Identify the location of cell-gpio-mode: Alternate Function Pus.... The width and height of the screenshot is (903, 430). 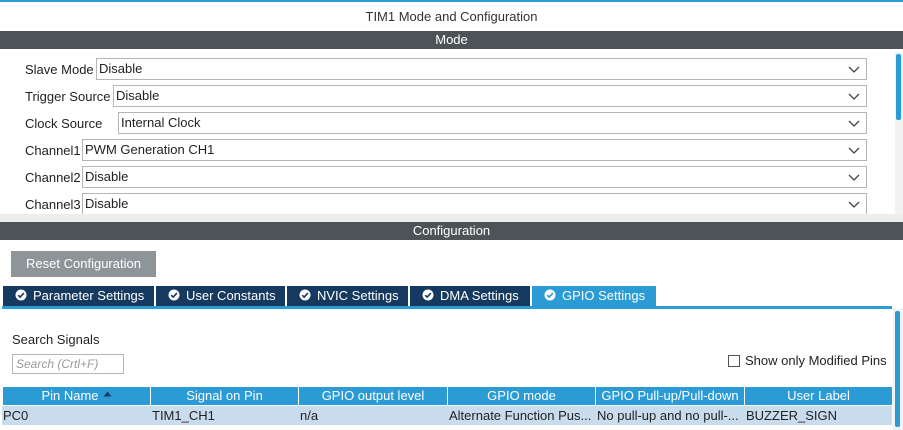
(522, 415).